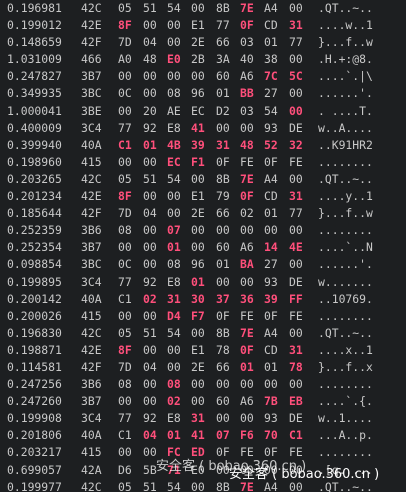 This screenshot has width=406, height=492. I want to click on frame-timestamp: 0.400009, so click(34, 127).